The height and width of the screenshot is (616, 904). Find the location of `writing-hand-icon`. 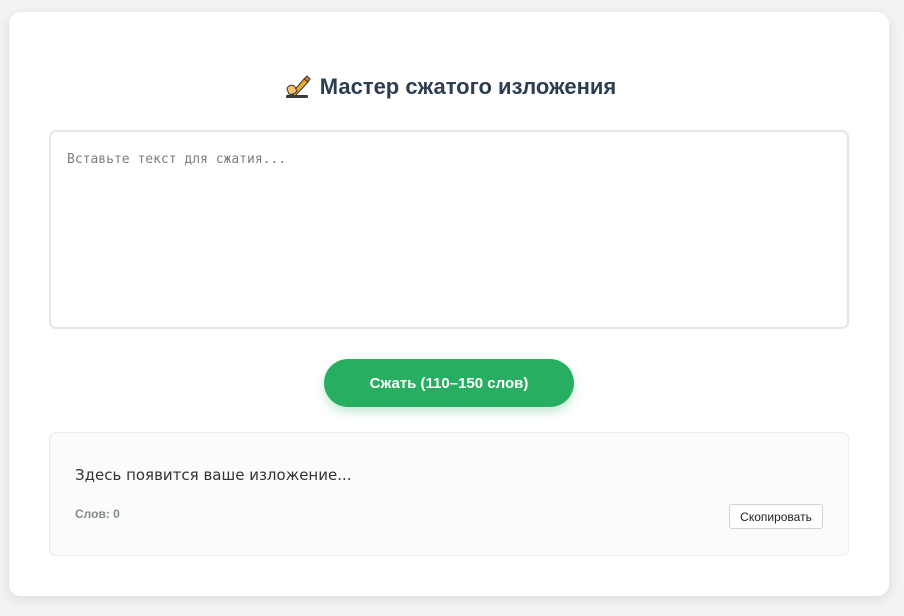

writing-hand-icon is located at coordinates (297, 87).